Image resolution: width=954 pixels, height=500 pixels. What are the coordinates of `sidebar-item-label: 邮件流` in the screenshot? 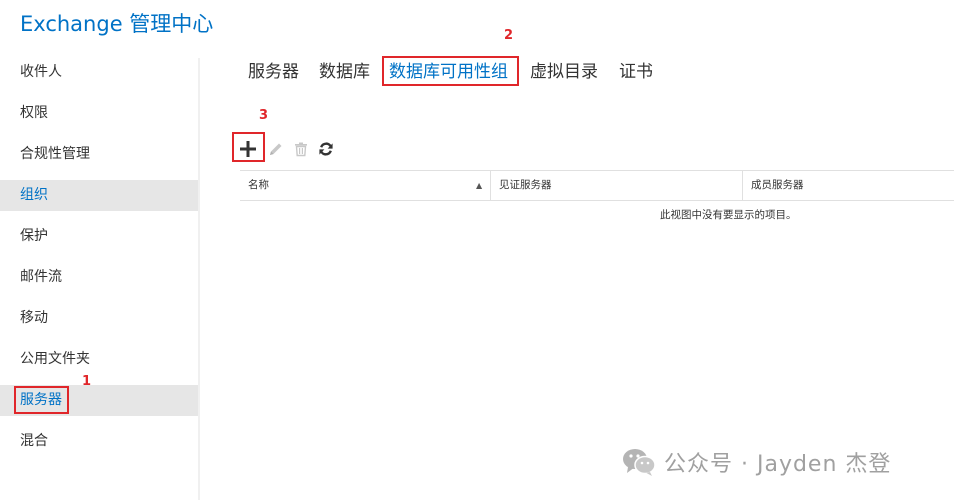 It's located at (41, 277).